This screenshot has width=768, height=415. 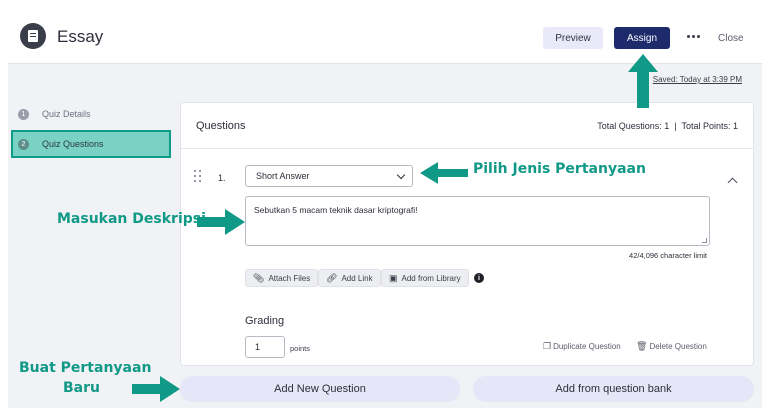 What do you see at coordinates (198, 177) in the screenshot?
I see `drag-handle-icon` at bounding box center [198, 177].